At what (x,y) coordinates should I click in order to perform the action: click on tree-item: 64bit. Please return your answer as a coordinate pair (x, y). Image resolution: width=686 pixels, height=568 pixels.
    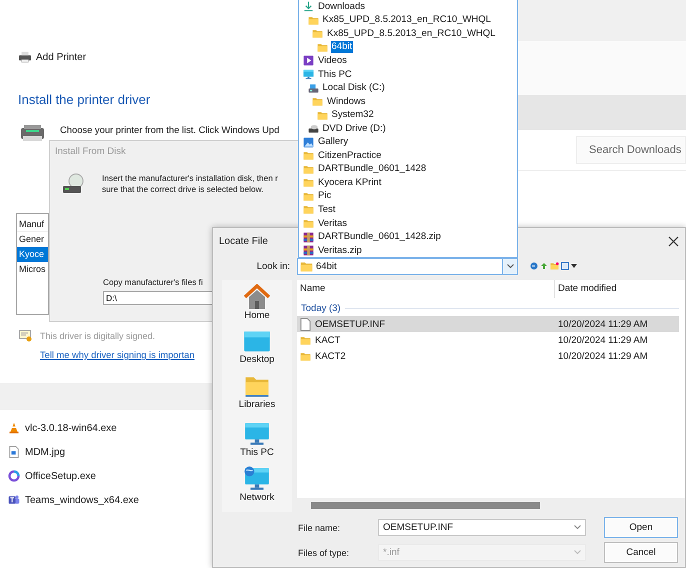
    Looking at the image, I should click on (342, 47).